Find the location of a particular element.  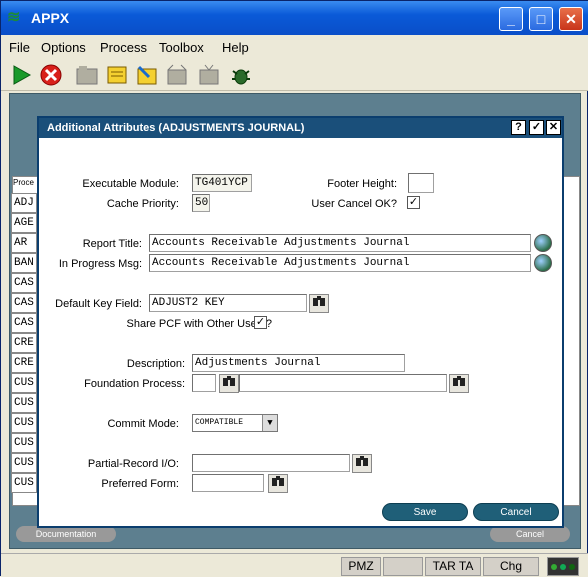

commit-mode-label: Commit Mode: is located at coordinates (143, 424).